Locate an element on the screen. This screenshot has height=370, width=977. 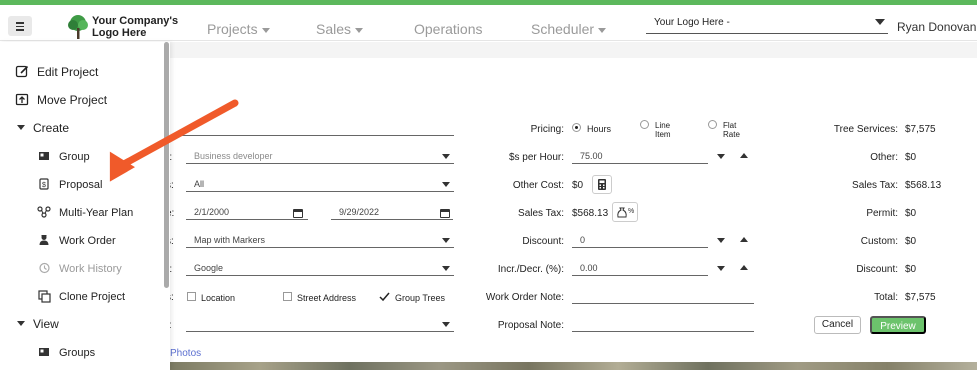
date-to-input: 9/29/2022 is located at coordinates (392, 212).